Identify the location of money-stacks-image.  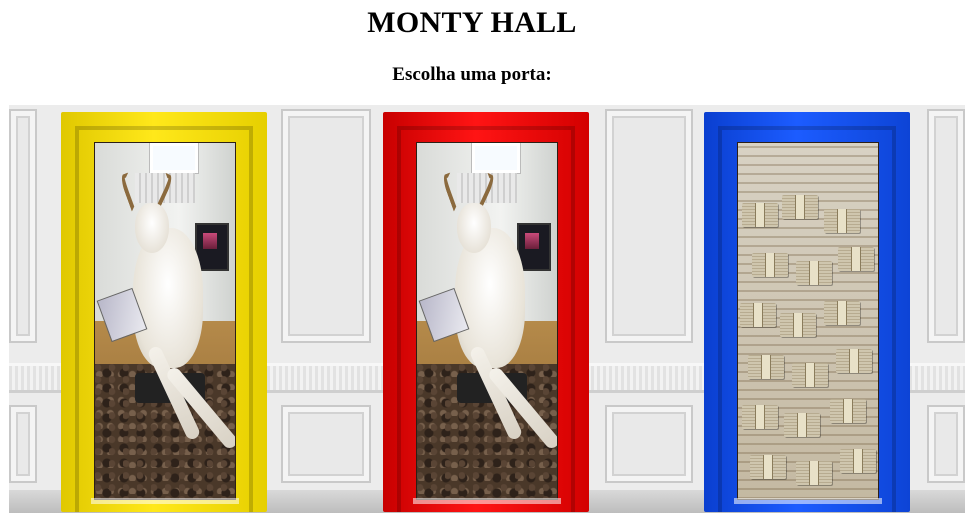
(808, 321).